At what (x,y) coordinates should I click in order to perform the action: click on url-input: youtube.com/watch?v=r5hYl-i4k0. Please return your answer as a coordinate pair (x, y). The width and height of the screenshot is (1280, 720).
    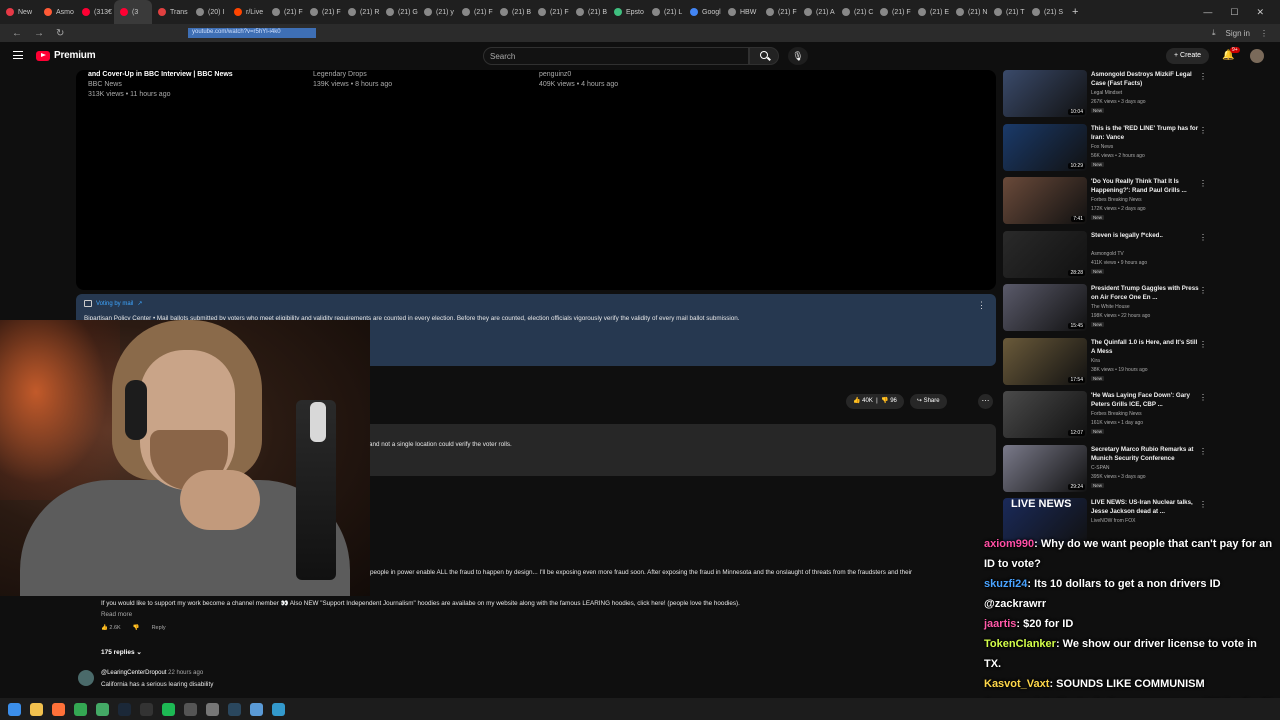
    Looking at the image, I should click on (252, 33).